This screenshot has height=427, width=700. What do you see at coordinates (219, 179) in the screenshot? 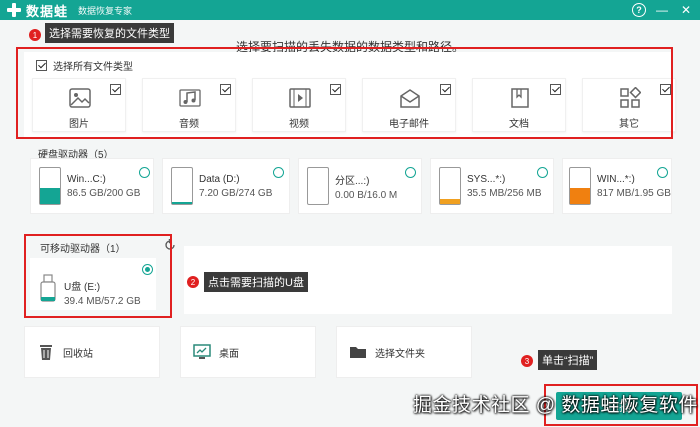
I see `drive-name: Data (D:)` at bounding box center [219, 179].